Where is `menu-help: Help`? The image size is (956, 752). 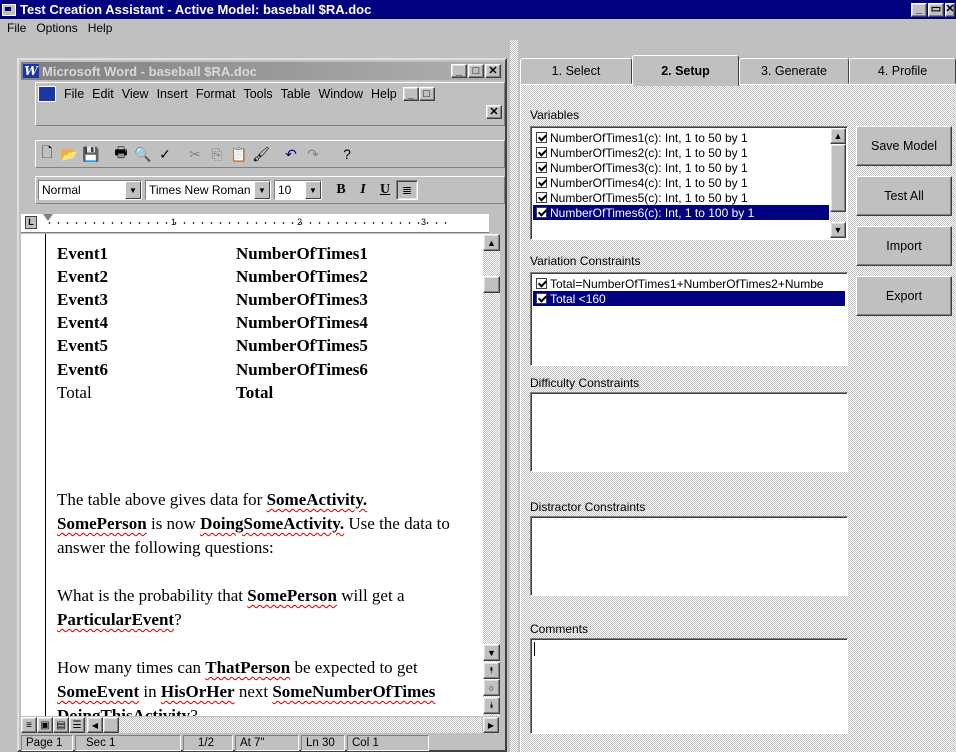 menu-help: Help is located at coordinates (100, 28).